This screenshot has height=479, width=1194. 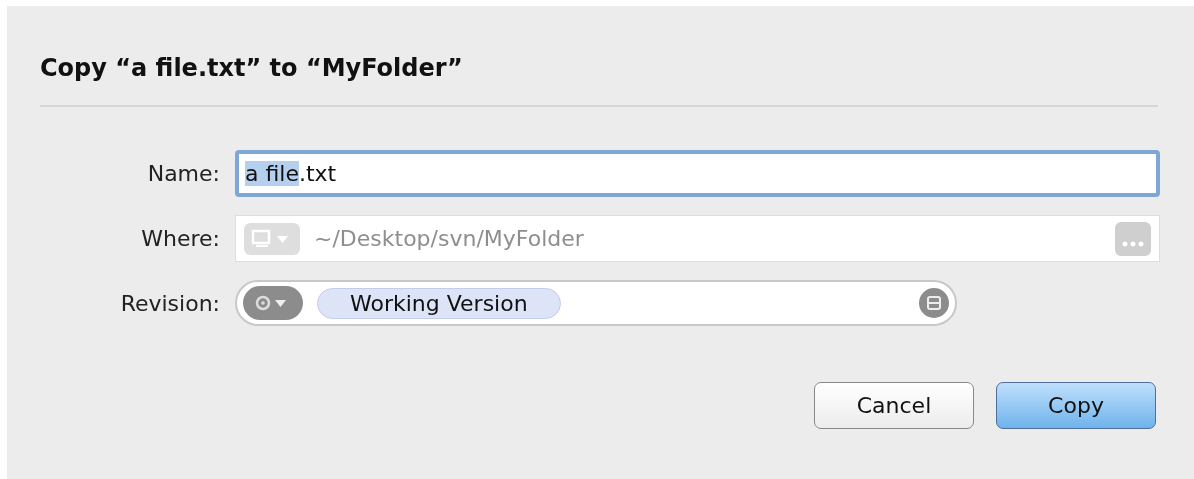 What do you see at coordinates (252, 68) in the screenshot?
I see `dialog-title: Copy “a file.txt” to “MyFolder”` at bounding box center [252, 68].